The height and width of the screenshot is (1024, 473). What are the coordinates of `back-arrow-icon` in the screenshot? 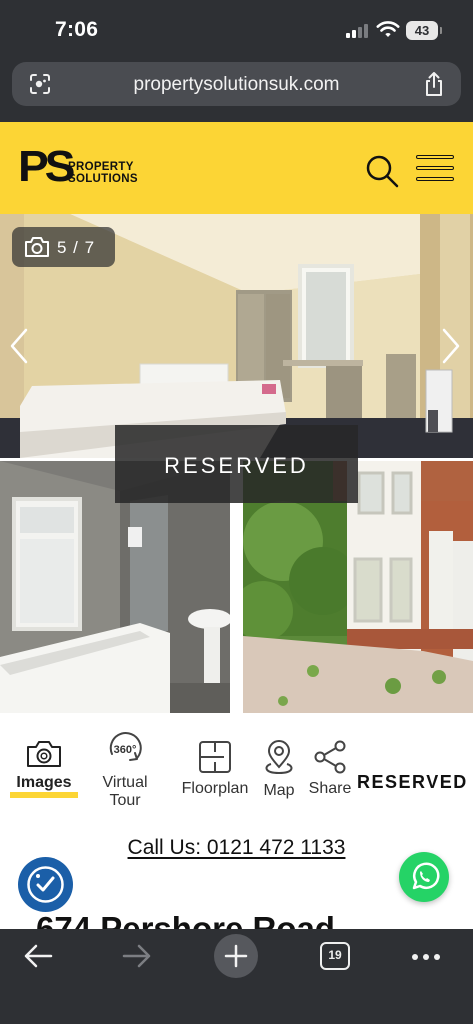 It's located at (38, 956).